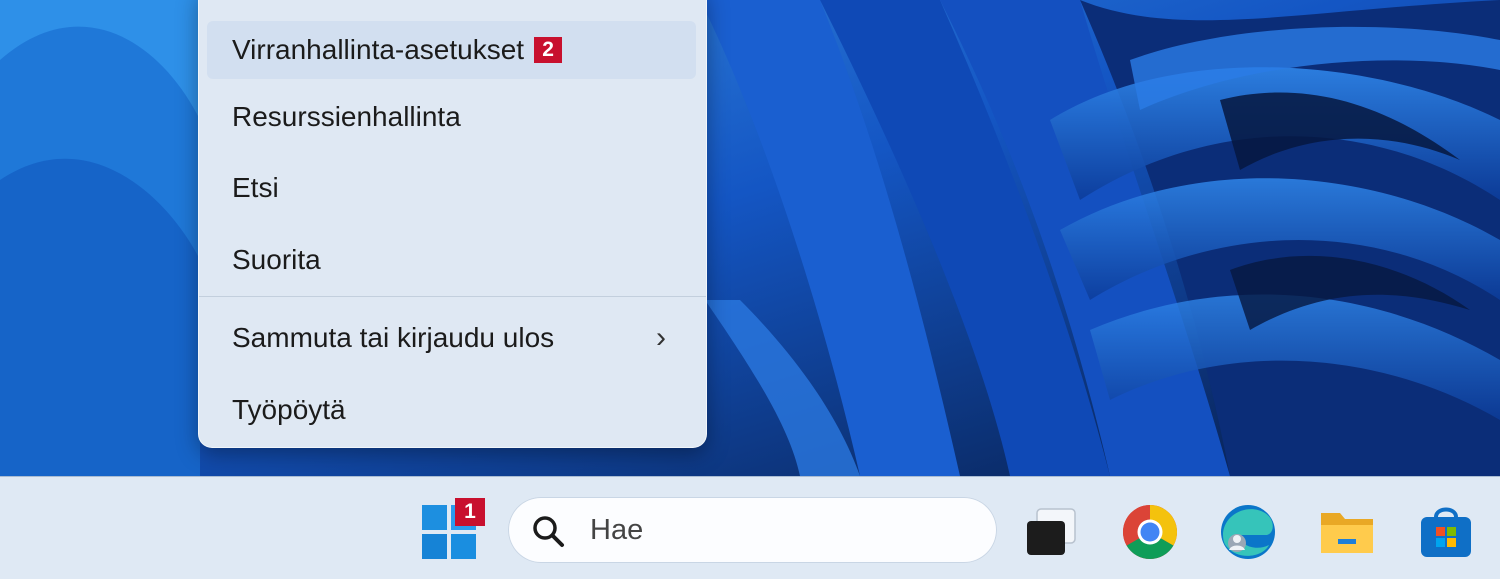  I want to click on menu-item-label: Sammuta tai kirjaudu ulos, so click(393, 337).